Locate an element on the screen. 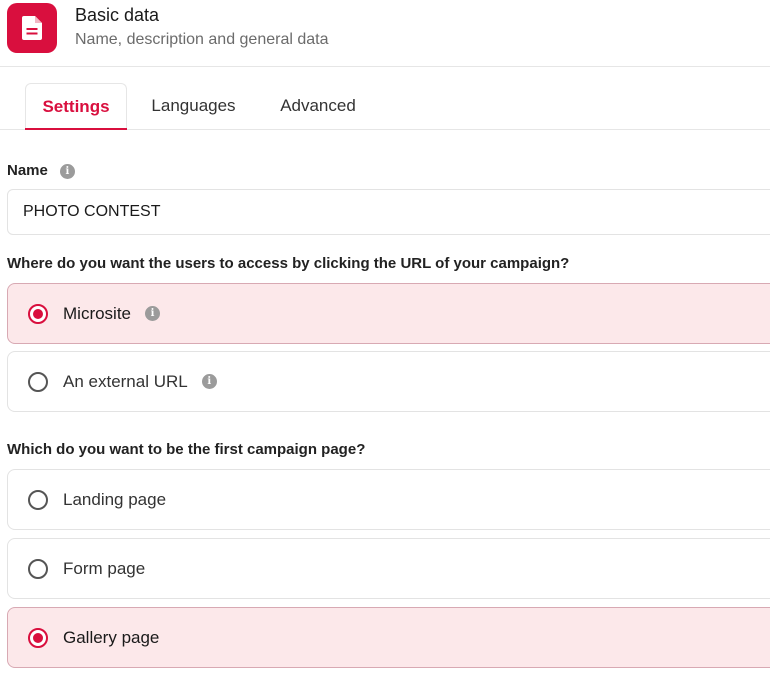  tab-languages: Languages is located at coordinates (193, 106).